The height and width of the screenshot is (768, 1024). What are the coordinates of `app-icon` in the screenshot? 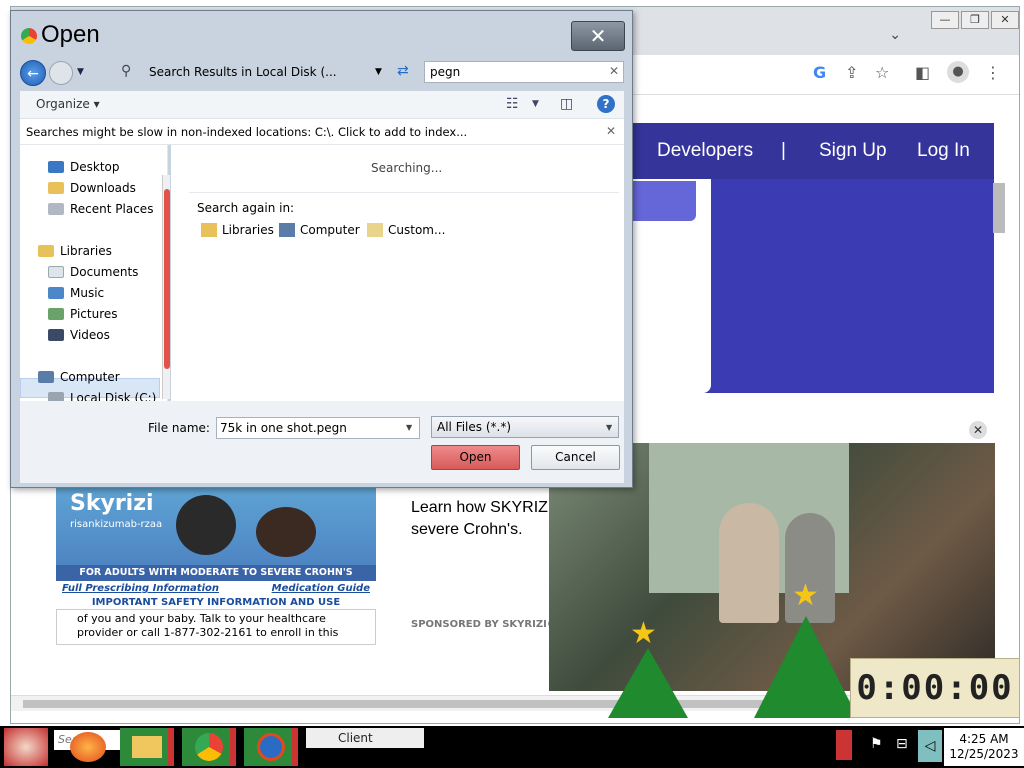 It's located at (271, 747).